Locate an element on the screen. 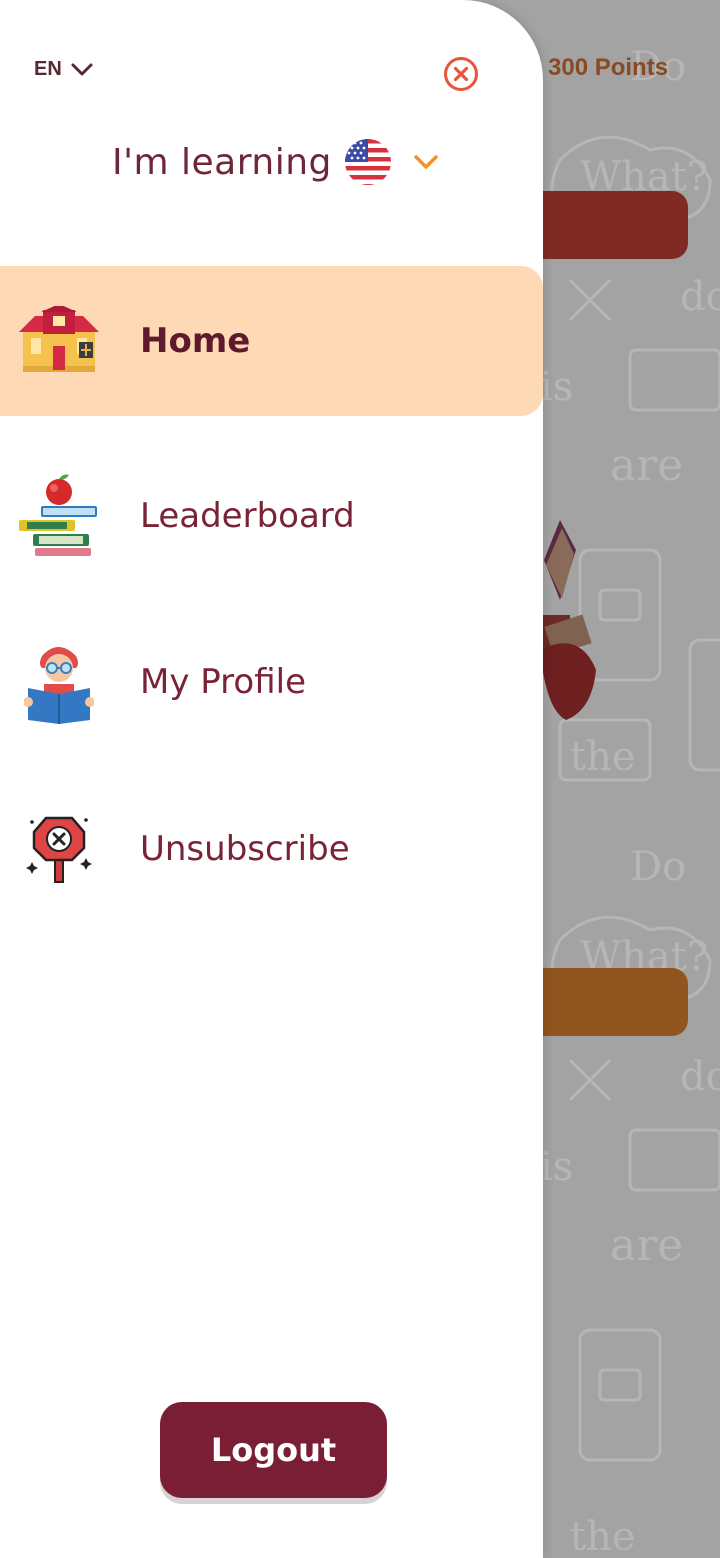 This screenshot has width=720, height=1558. background-bar-middle is located at coordinates (604, 1002).